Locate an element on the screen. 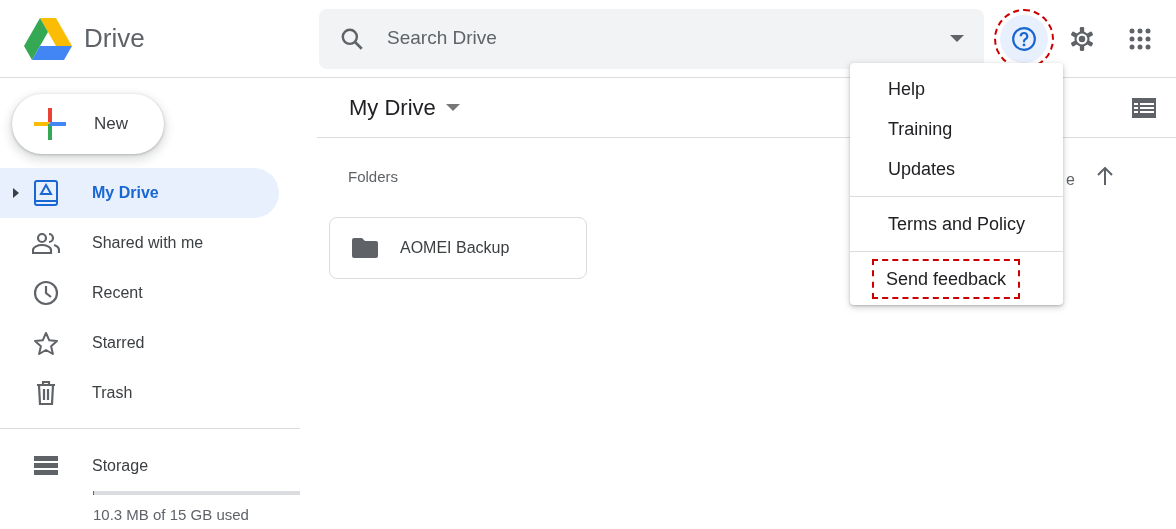 The width and height of the screenshot is (1176, 529). list-view-icon is located at coordinates (1144, 107).